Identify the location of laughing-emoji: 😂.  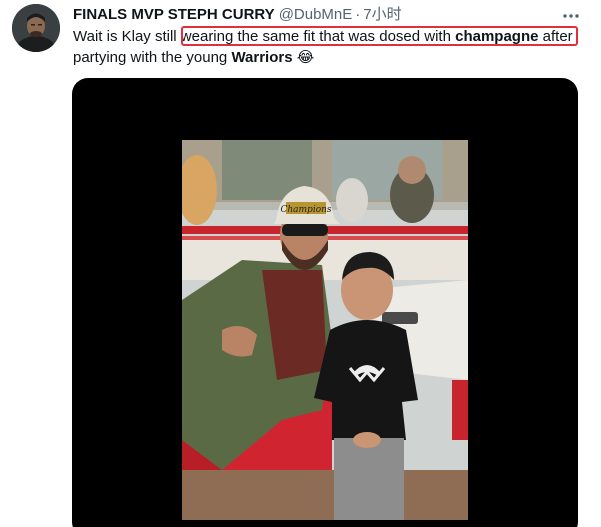
(303, 57).